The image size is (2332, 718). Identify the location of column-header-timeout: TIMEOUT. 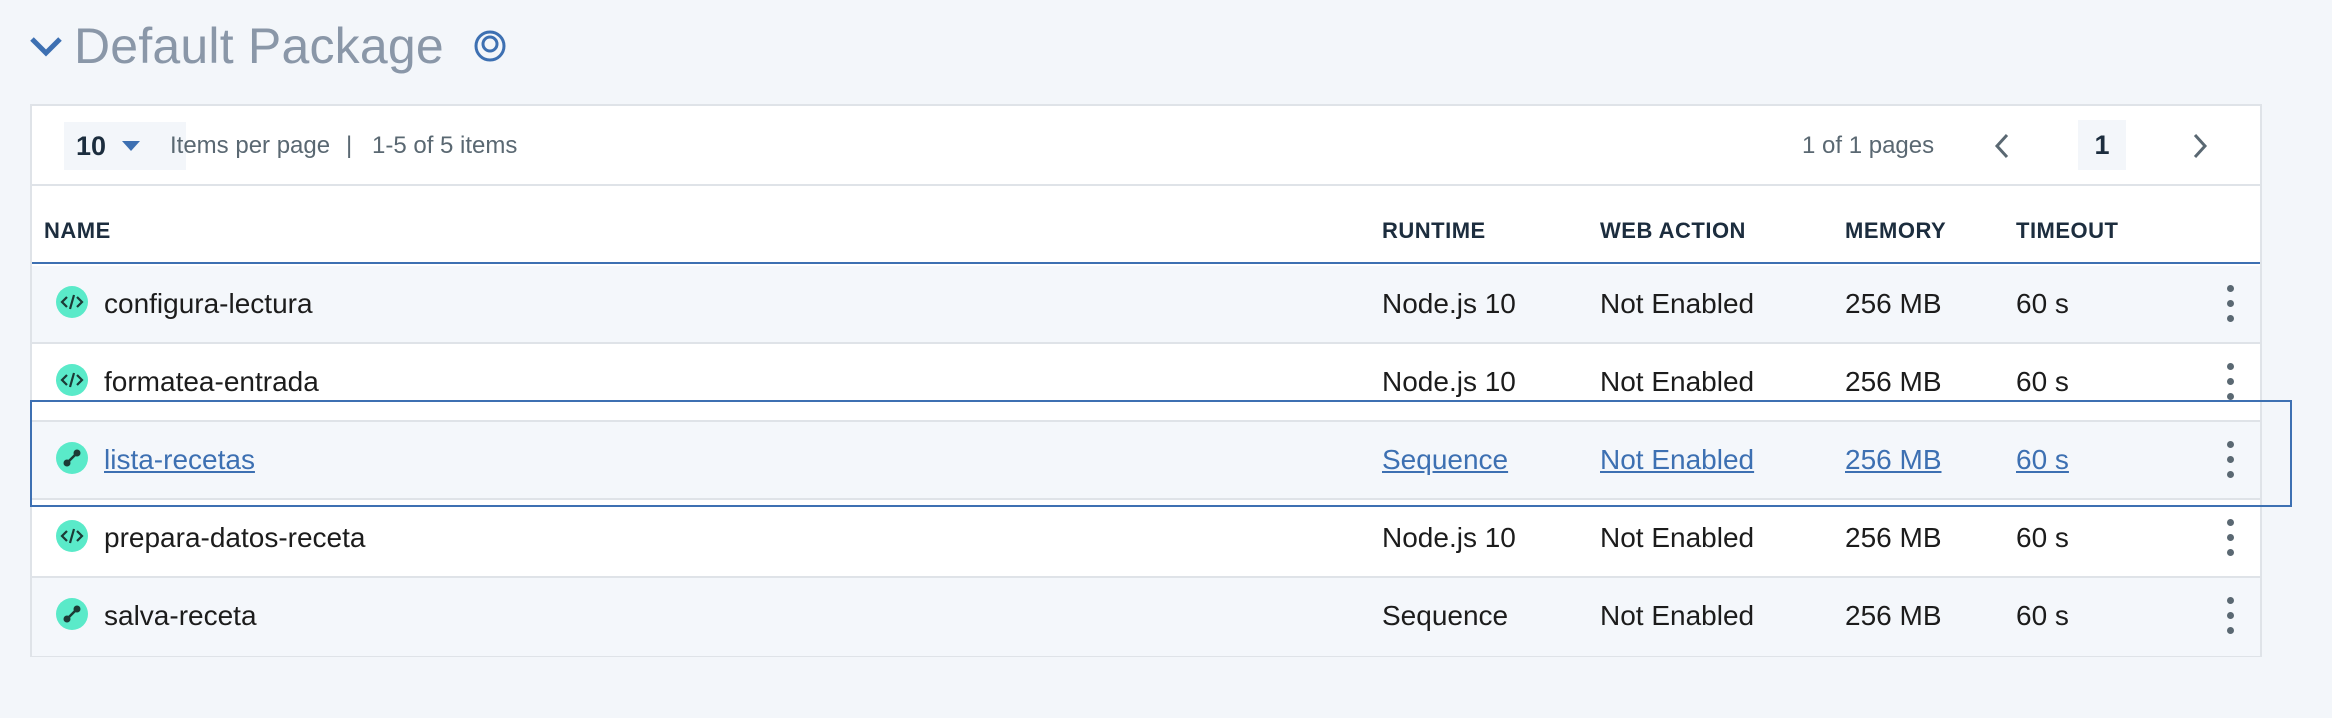
(2067, 231).